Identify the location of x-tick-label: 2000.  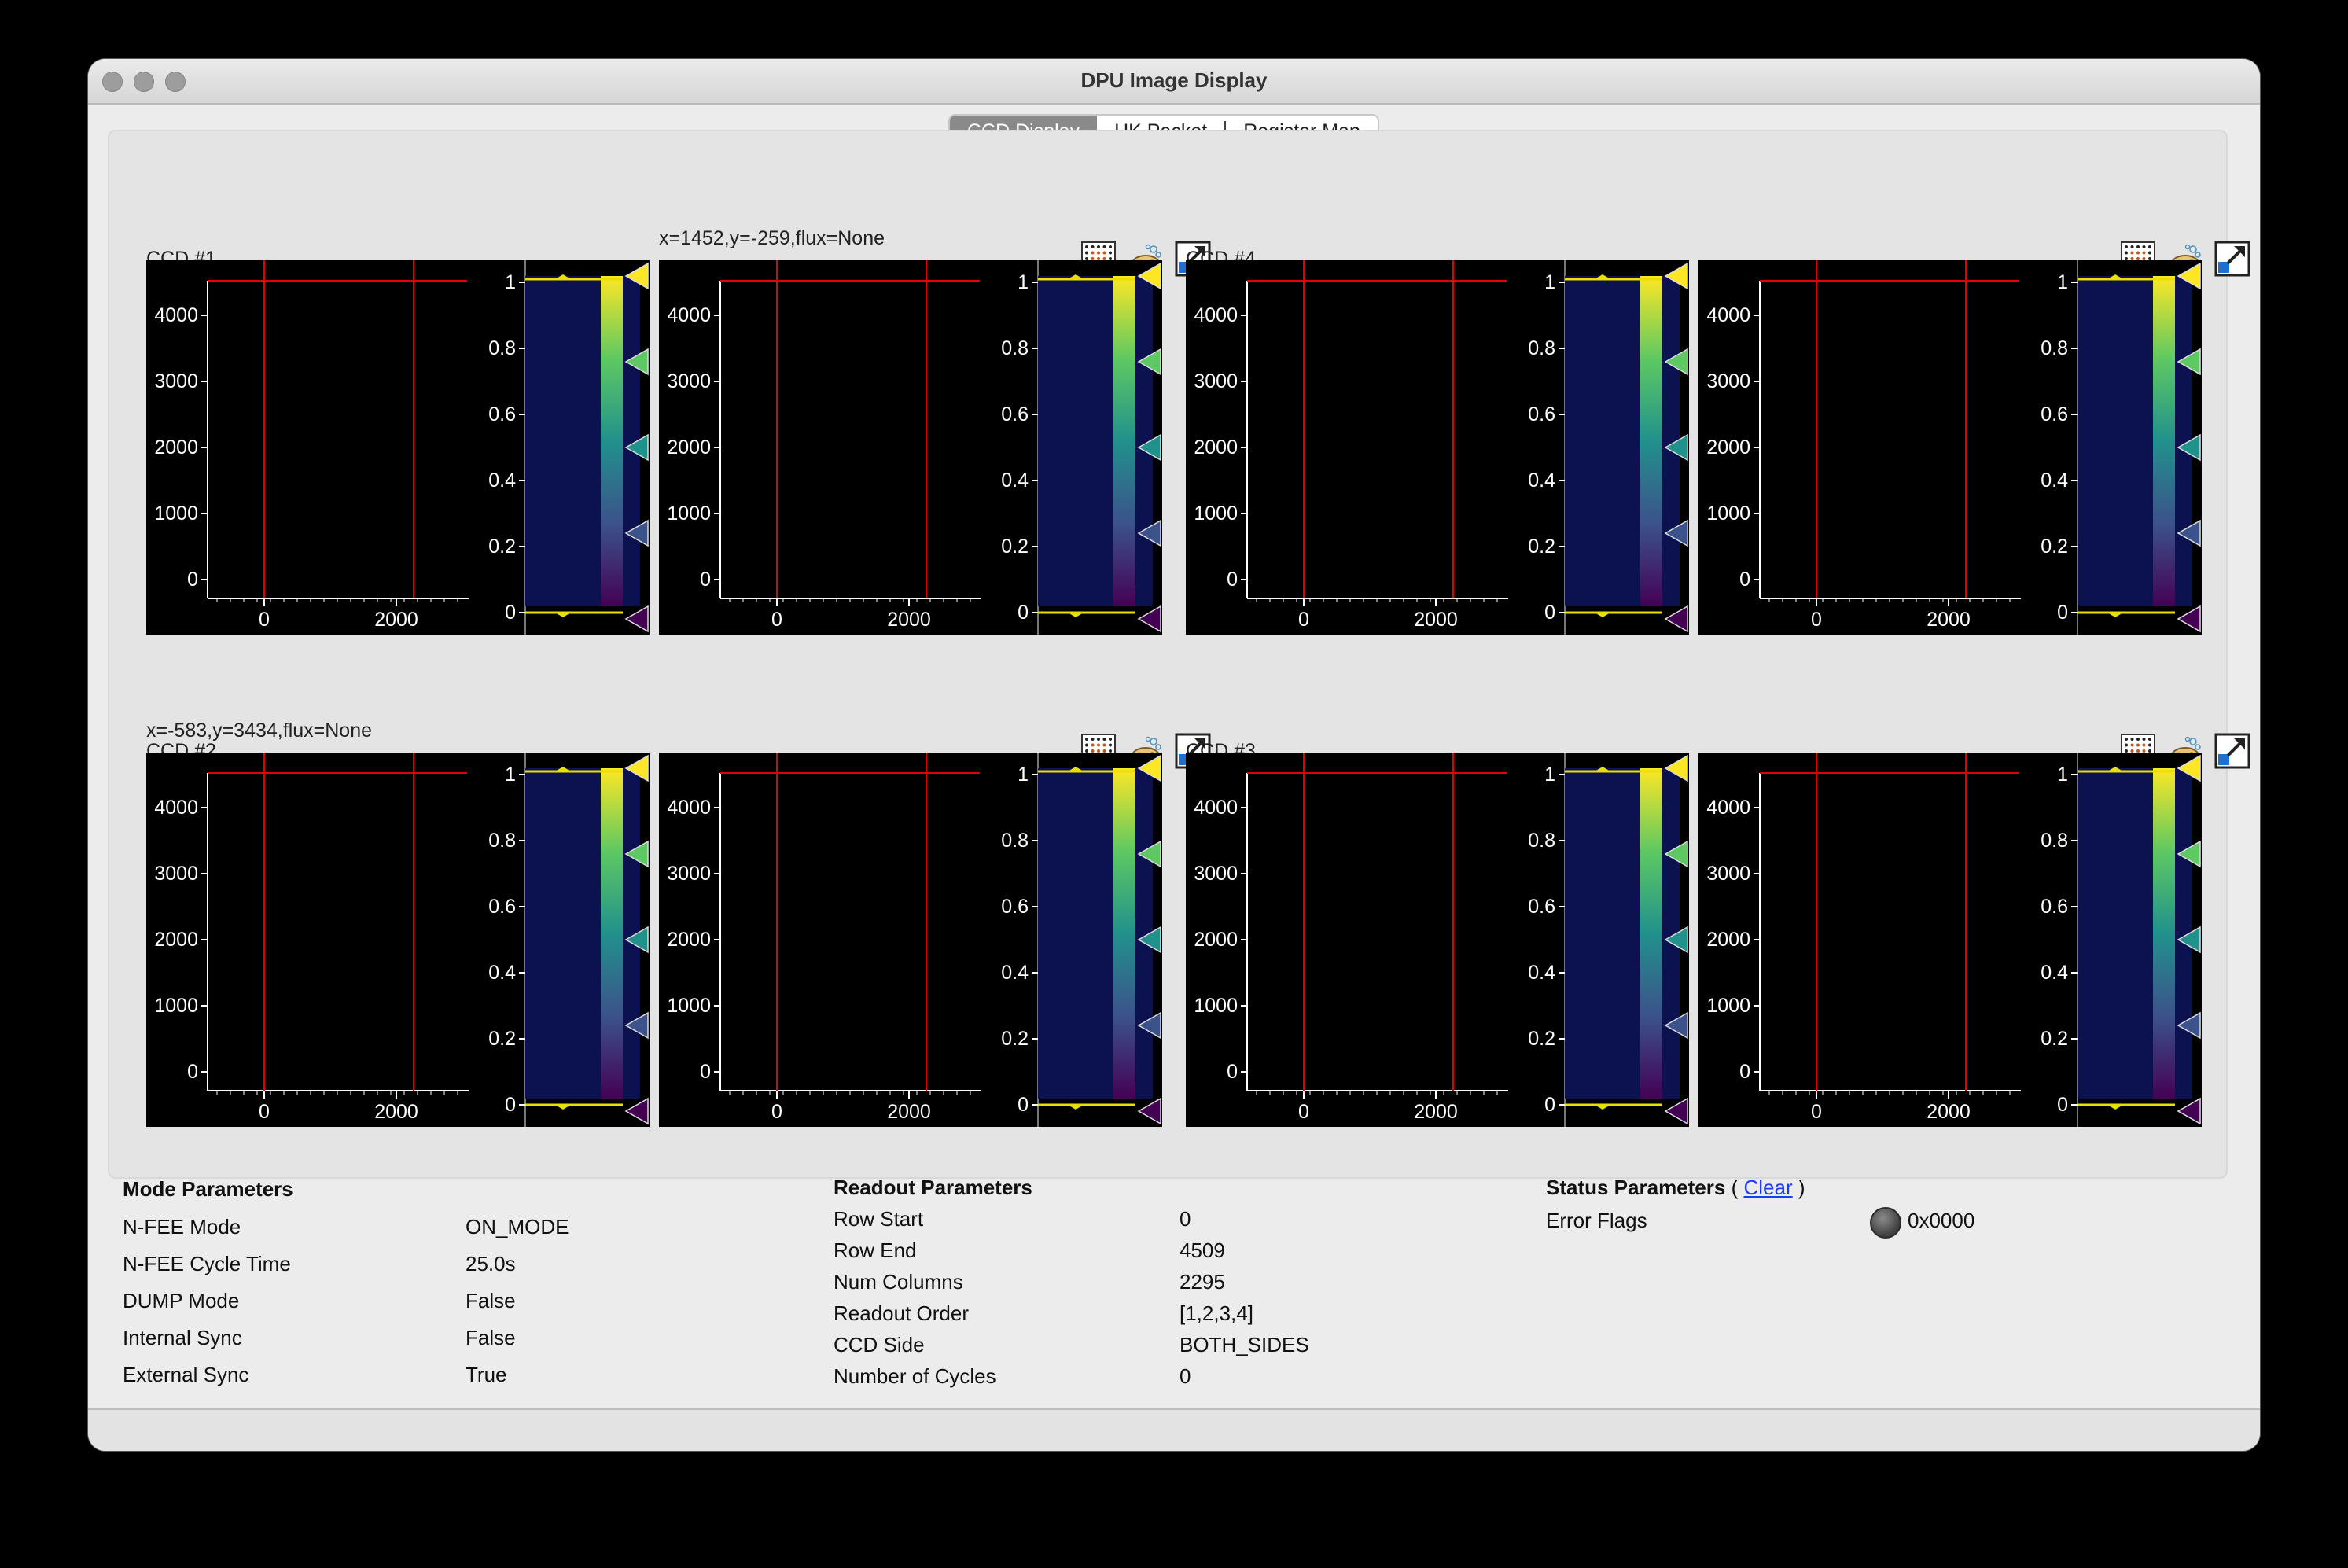
(1949, 620).